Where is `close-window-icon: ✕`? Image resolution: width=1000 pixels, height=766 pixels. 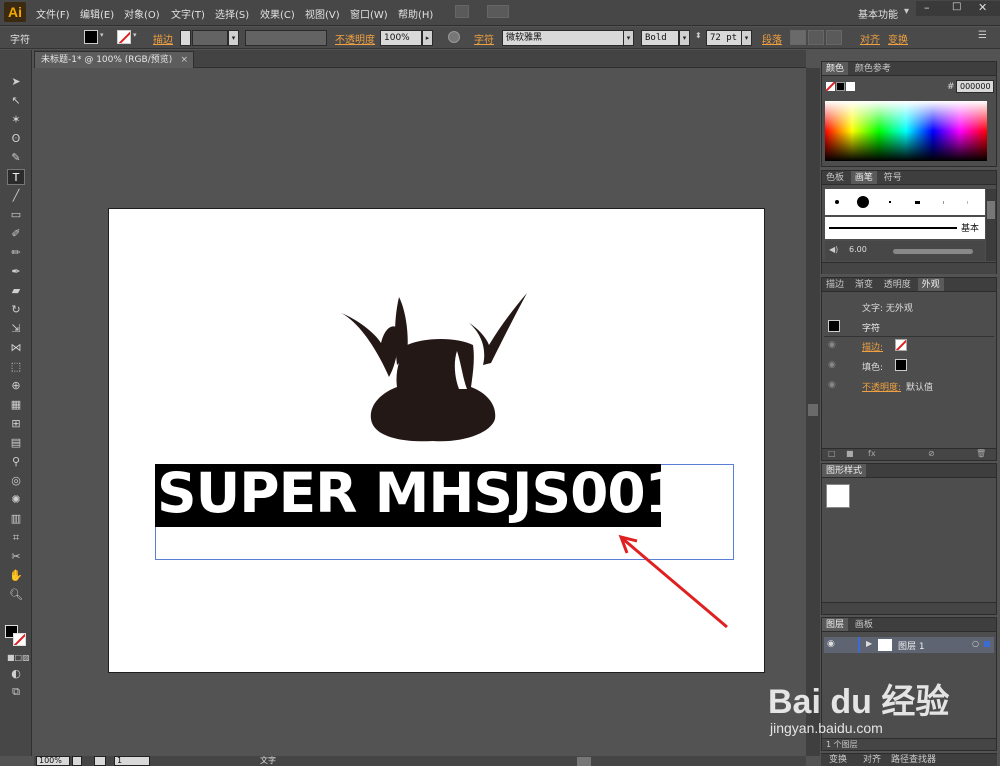 close-window-icon: ✕ is located at coordinates (982, 7).